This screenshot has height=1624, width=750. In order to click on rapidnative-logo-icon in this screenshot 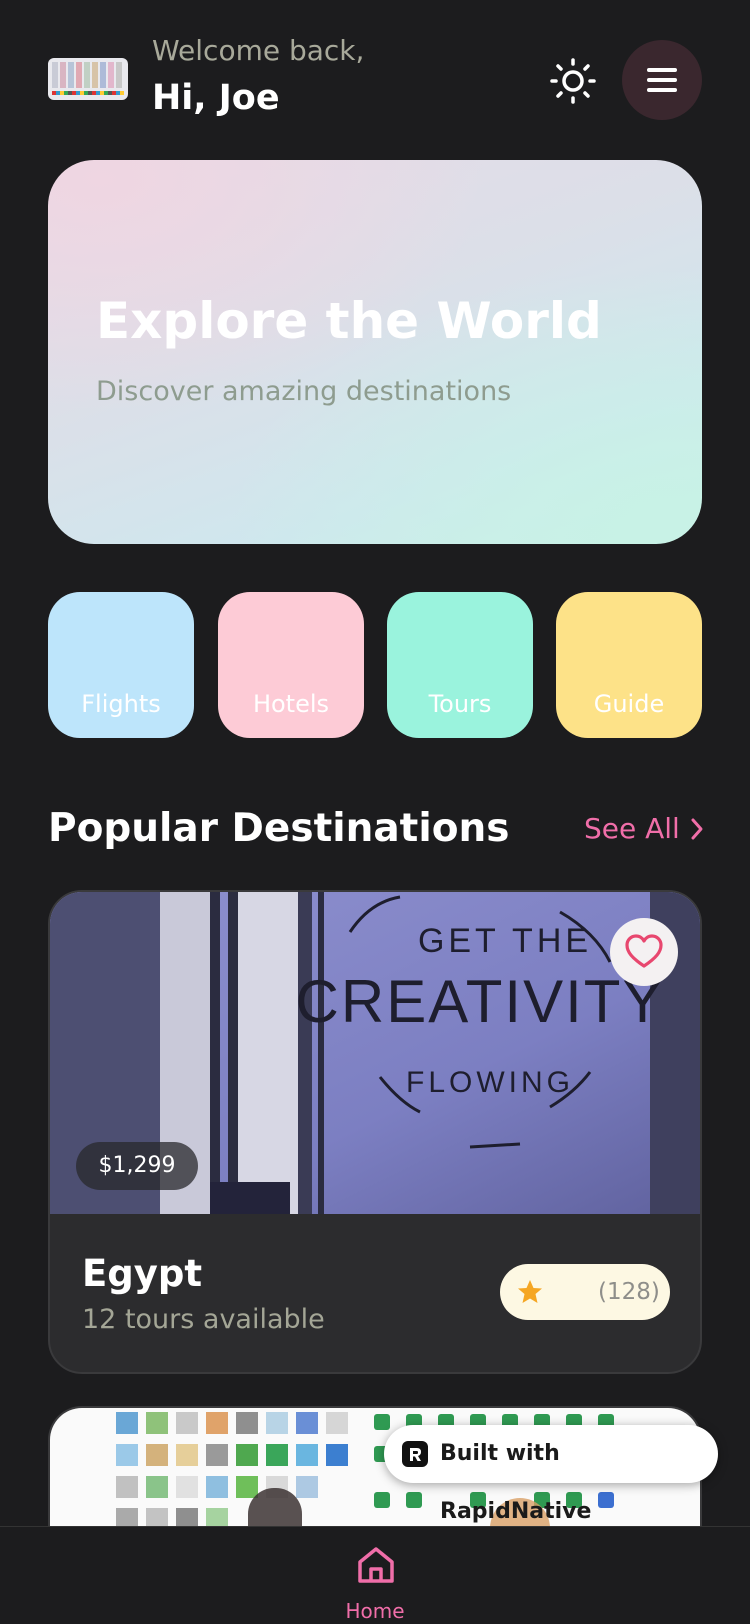, I will do `click(415, 1454)`.